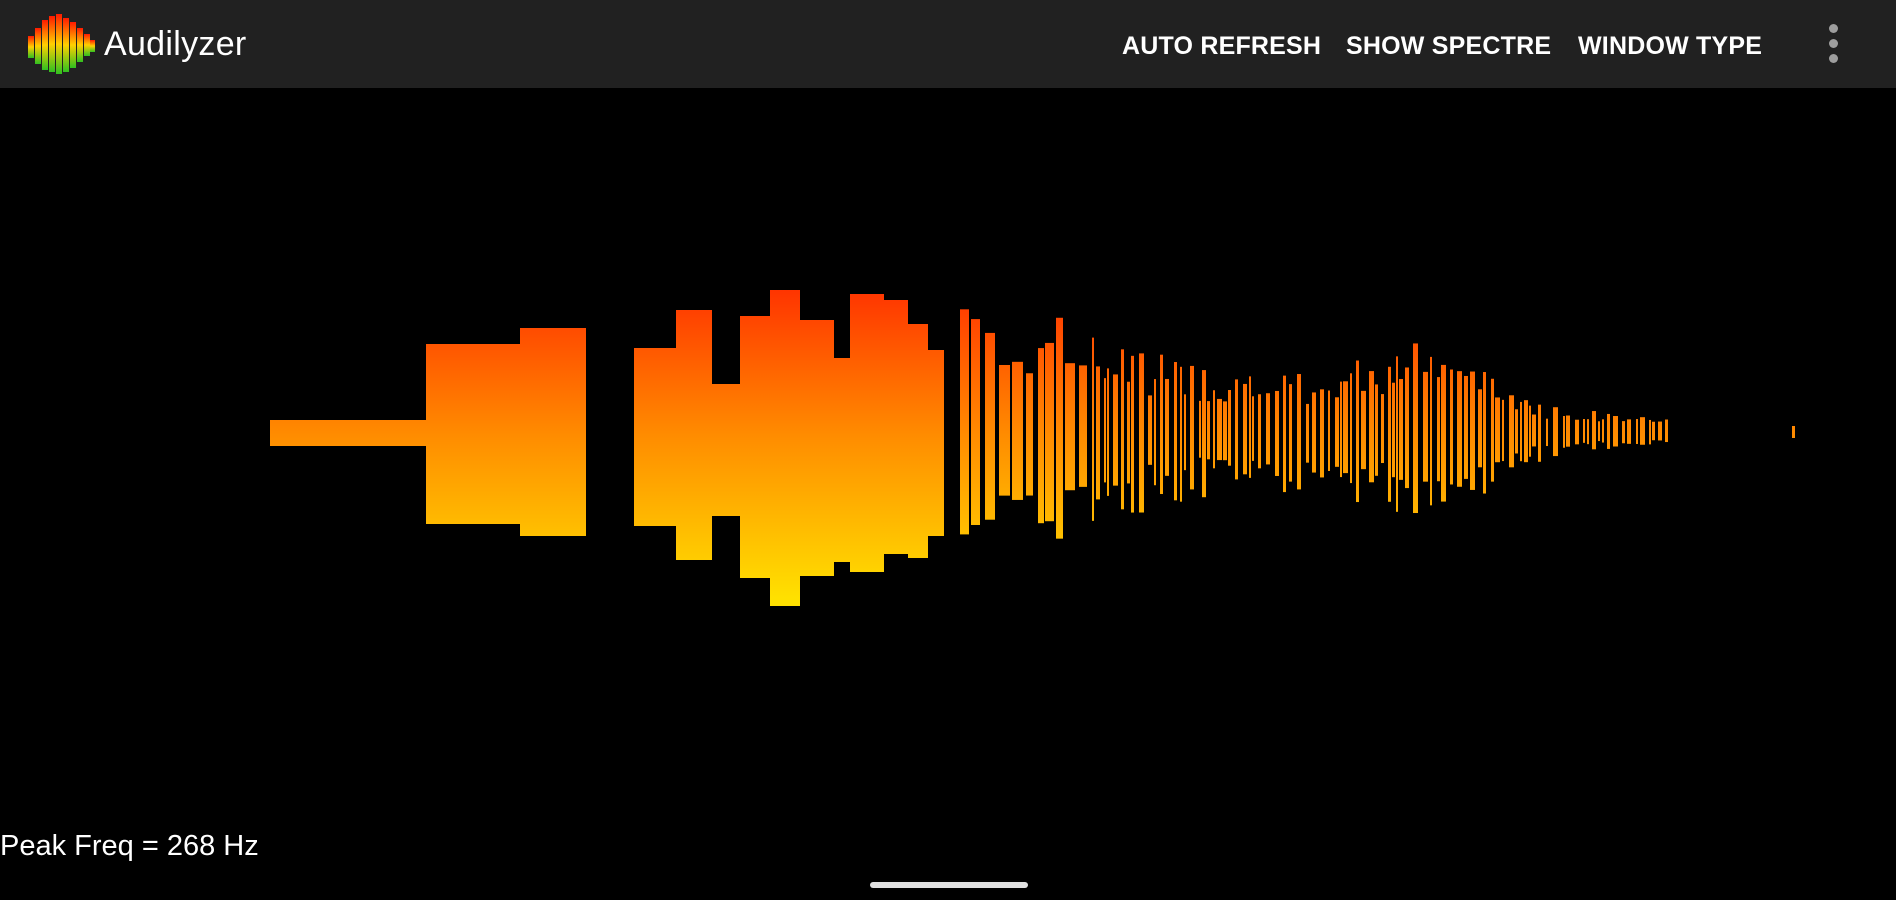 Image resolution: width=1896 pixels, height=900 pixels. Describe the element at coordinates (1221, 46) in the screenshot. I see `auto-refresh-button: AUTO REFRESH` at that location.